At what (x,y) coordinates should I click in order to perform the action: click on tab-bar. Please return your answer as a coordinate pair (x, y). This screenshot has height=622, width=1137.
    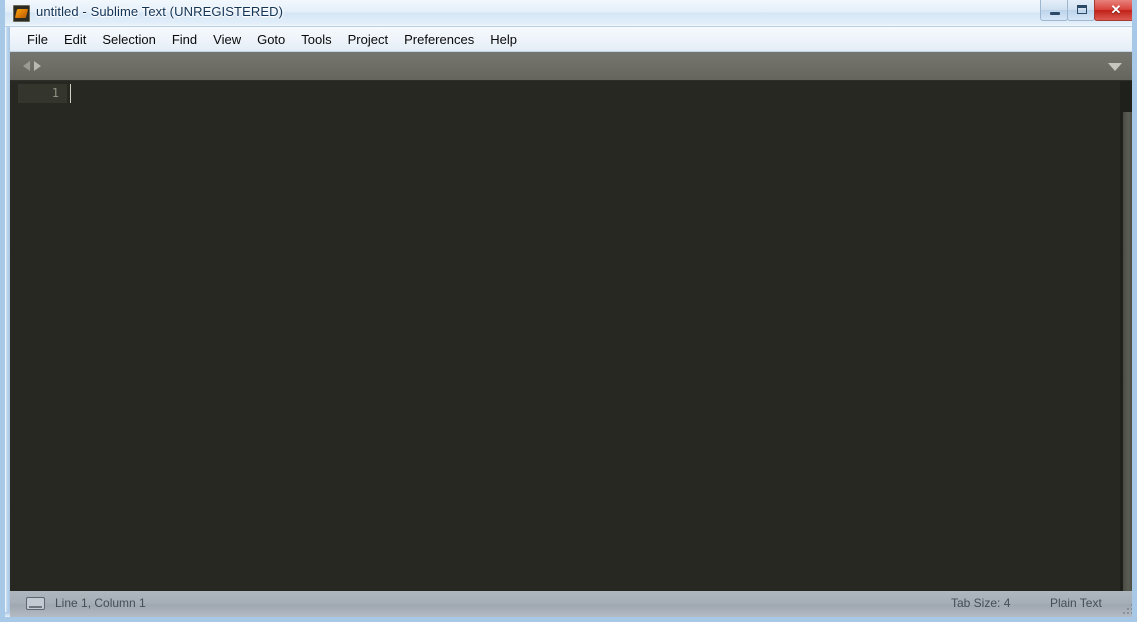
    Looking at the image, I should click on (571, 66).